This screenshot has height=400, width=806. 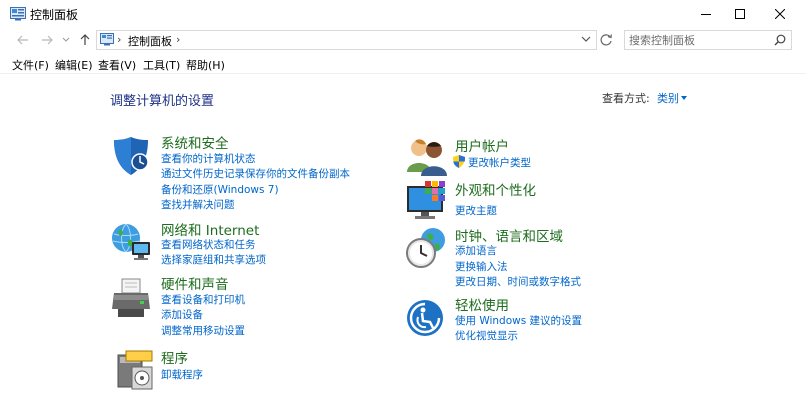 What do you see at coordinates (499, 162) in the screenshot?
I see `link-change-account-type: 更改帐户类型` at bounding box center [499, 162].